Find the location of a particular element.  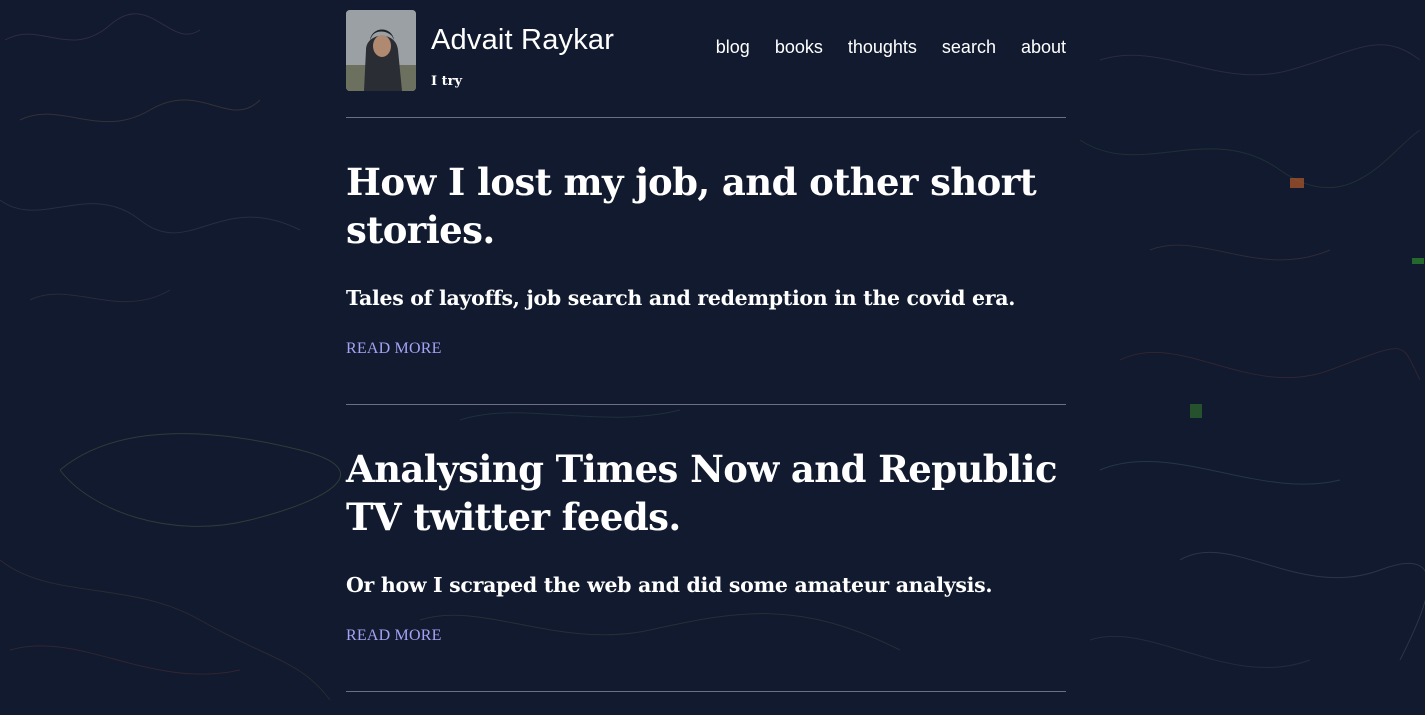

nav-link-thoughts: thoughts is located at coordinates (882, 47).